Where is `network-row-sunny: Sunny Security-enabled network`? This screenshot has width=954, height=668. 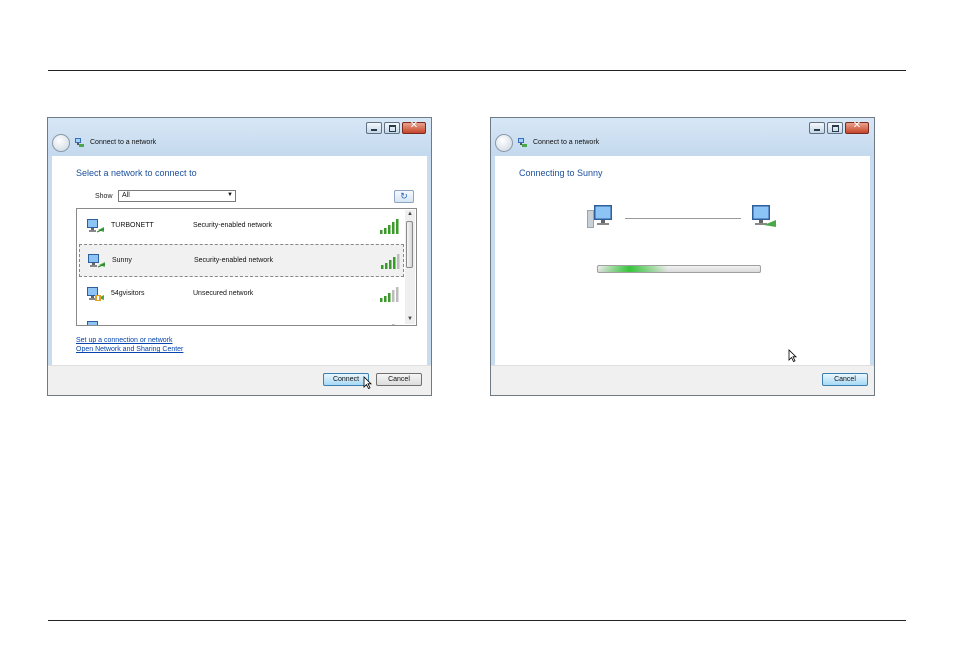 network-row-sunny: Sunny Security-enabled network is located at coordinates (241, 260).